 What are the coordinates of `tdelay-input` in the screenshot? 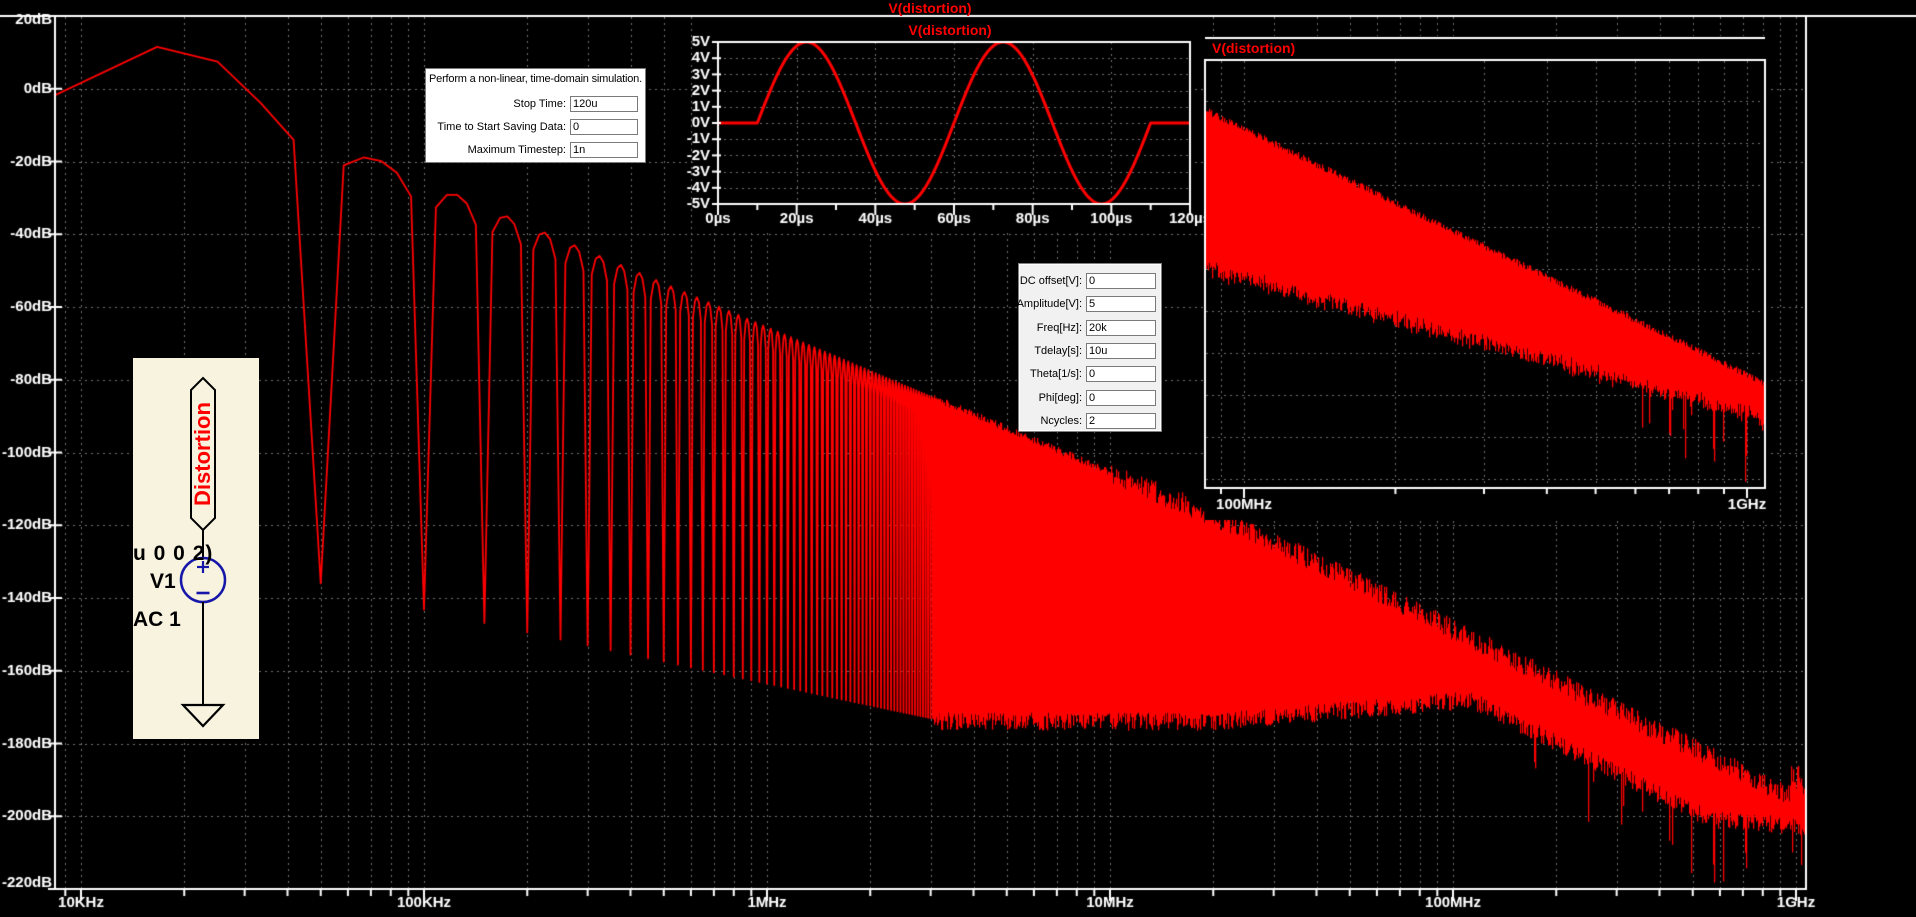 It's located at (1121, 350).